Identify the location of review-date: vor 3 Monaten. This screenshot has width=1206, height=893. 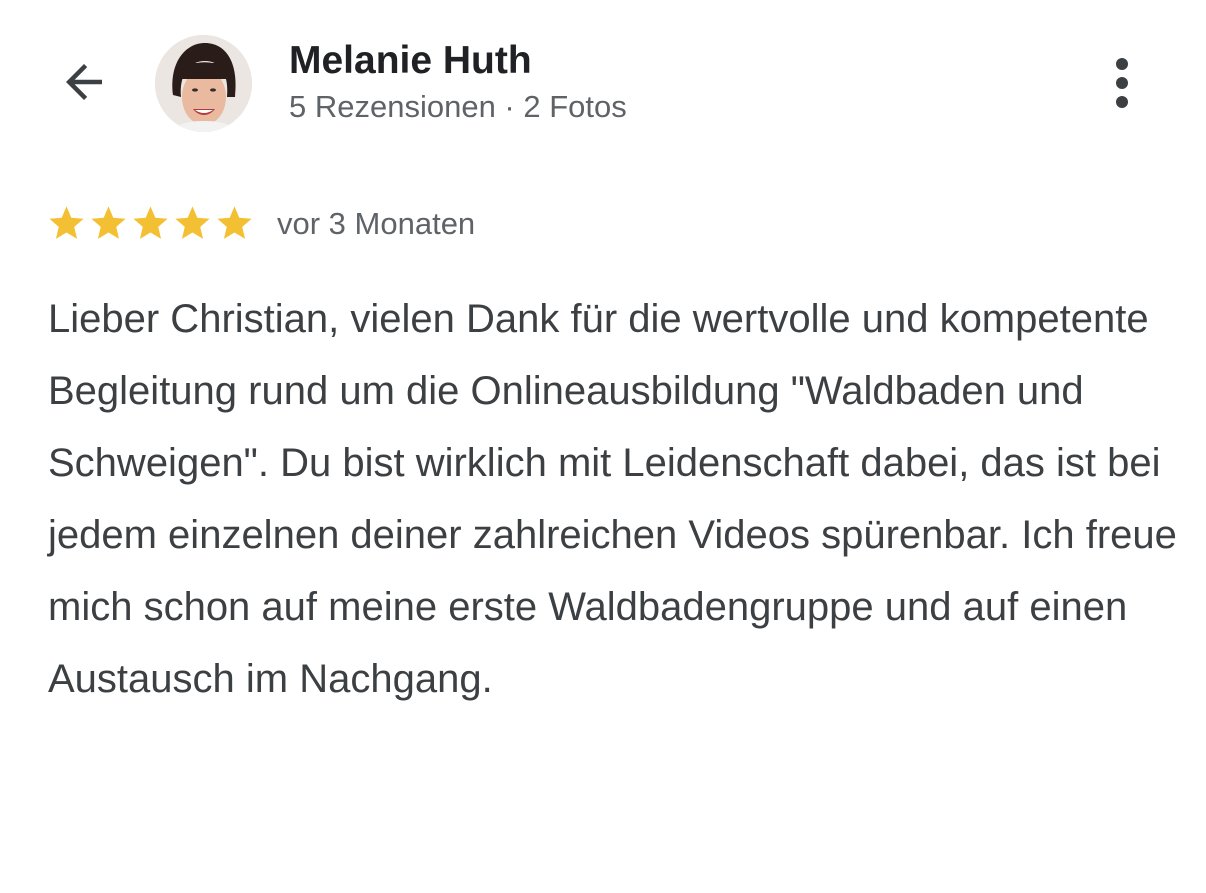
(376, 223).